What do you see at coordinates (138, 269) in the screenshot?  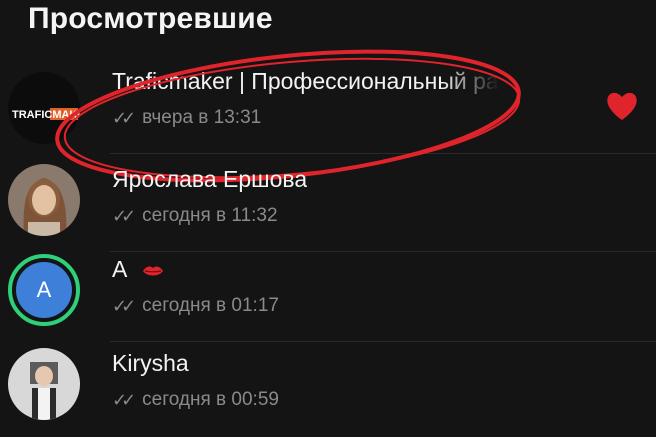 I see `viewer-name: А` at bounding box center [138, 269].